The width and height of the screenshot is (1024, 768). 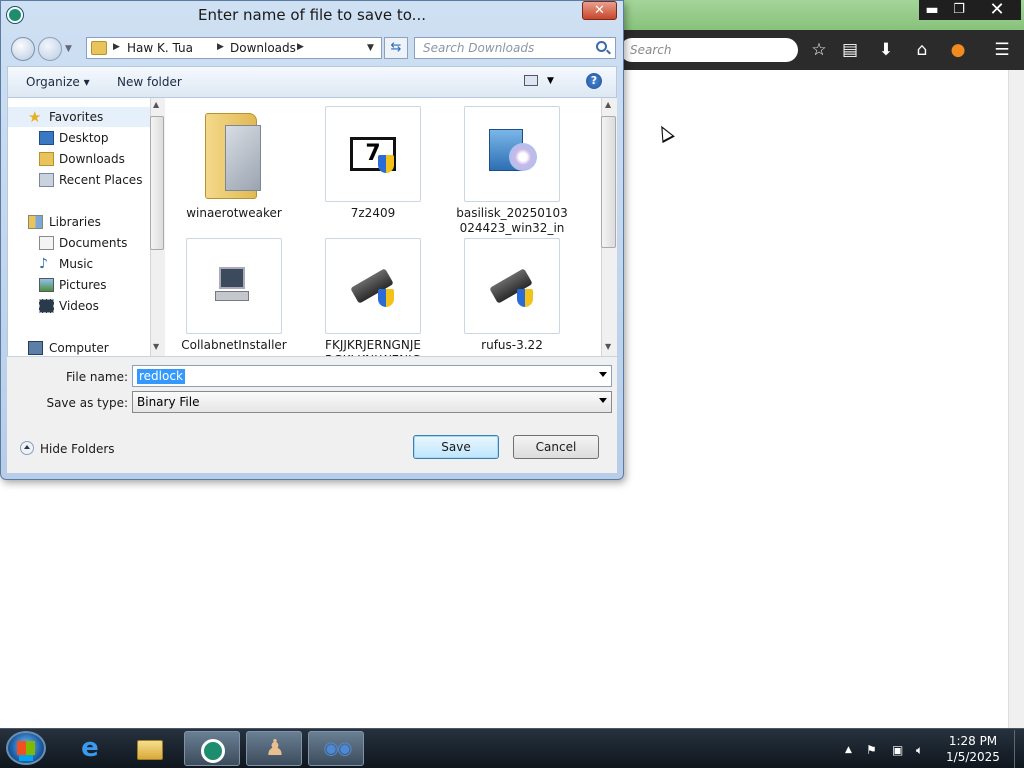 I want to click on nav-label: Favorites, so click(x=76, y=117).